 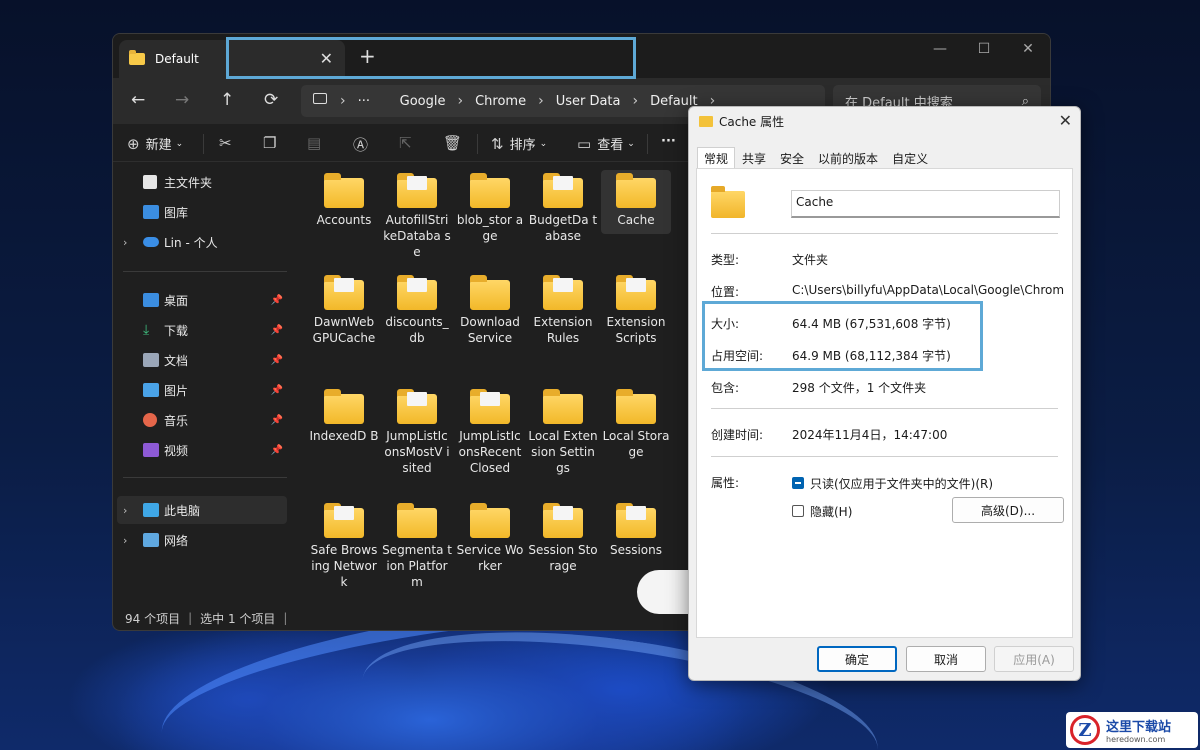 I want to click on folder-item: JumpListIc onsMostV isited, so click(x=417, y=431).